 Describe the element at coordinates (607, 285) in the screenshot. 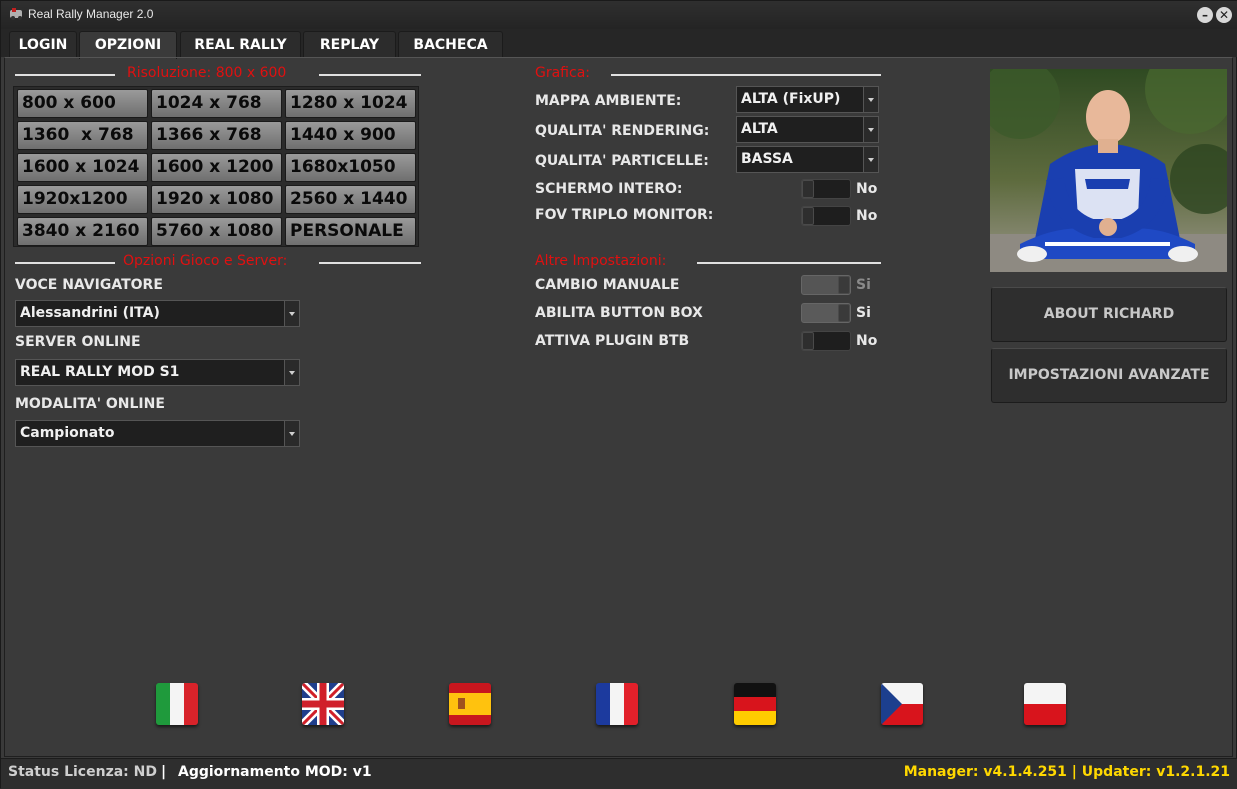

I see `manual-gearbox-label: CAMBIO MANUALE` at that location.